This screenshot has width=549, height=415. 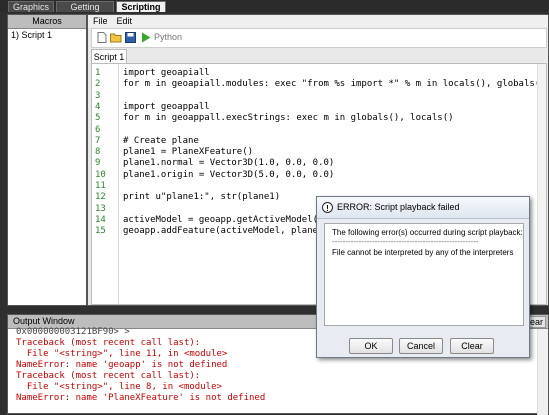 What do you see at coordinates (398, 207) in the screenshot?
I see `dialog-title: ERROR: Script playback failed` at bounding box center [398, 207].